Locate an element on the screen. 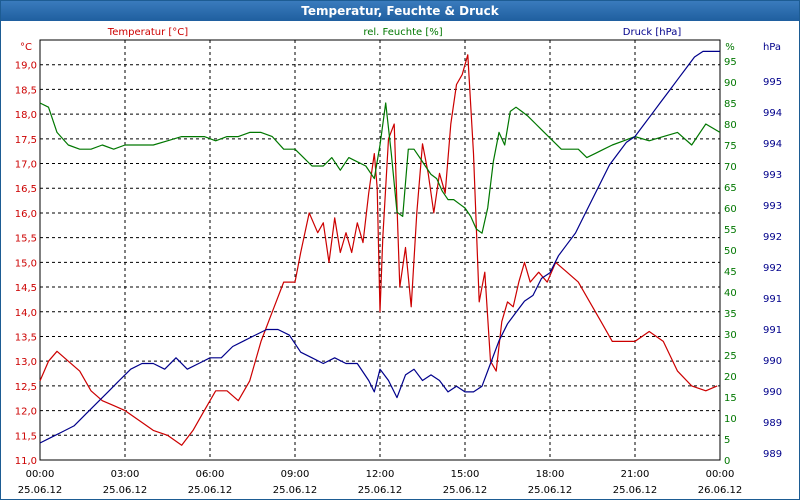  humidity-tick-label: 0 is located at coordinates (727, 461).